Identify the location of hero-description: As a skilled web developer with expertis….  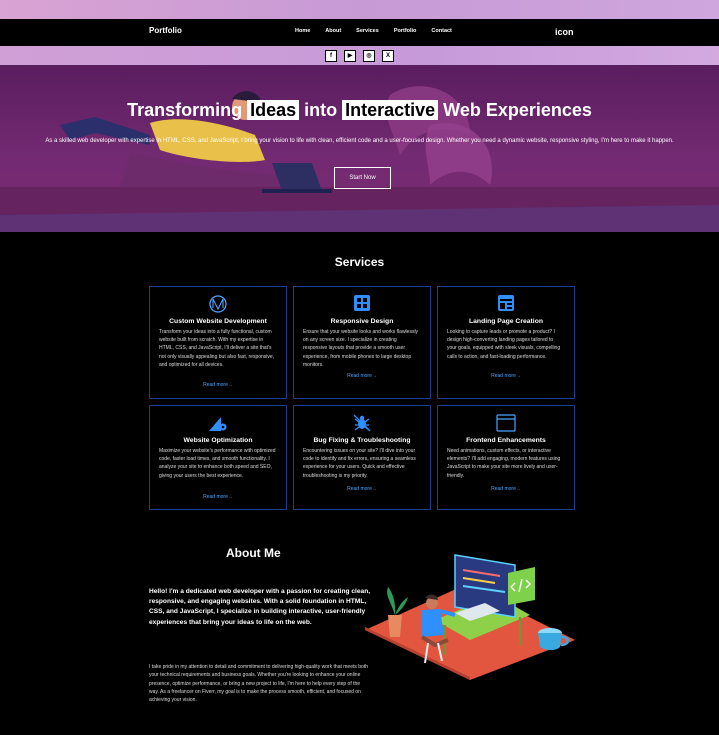
(359, 141).